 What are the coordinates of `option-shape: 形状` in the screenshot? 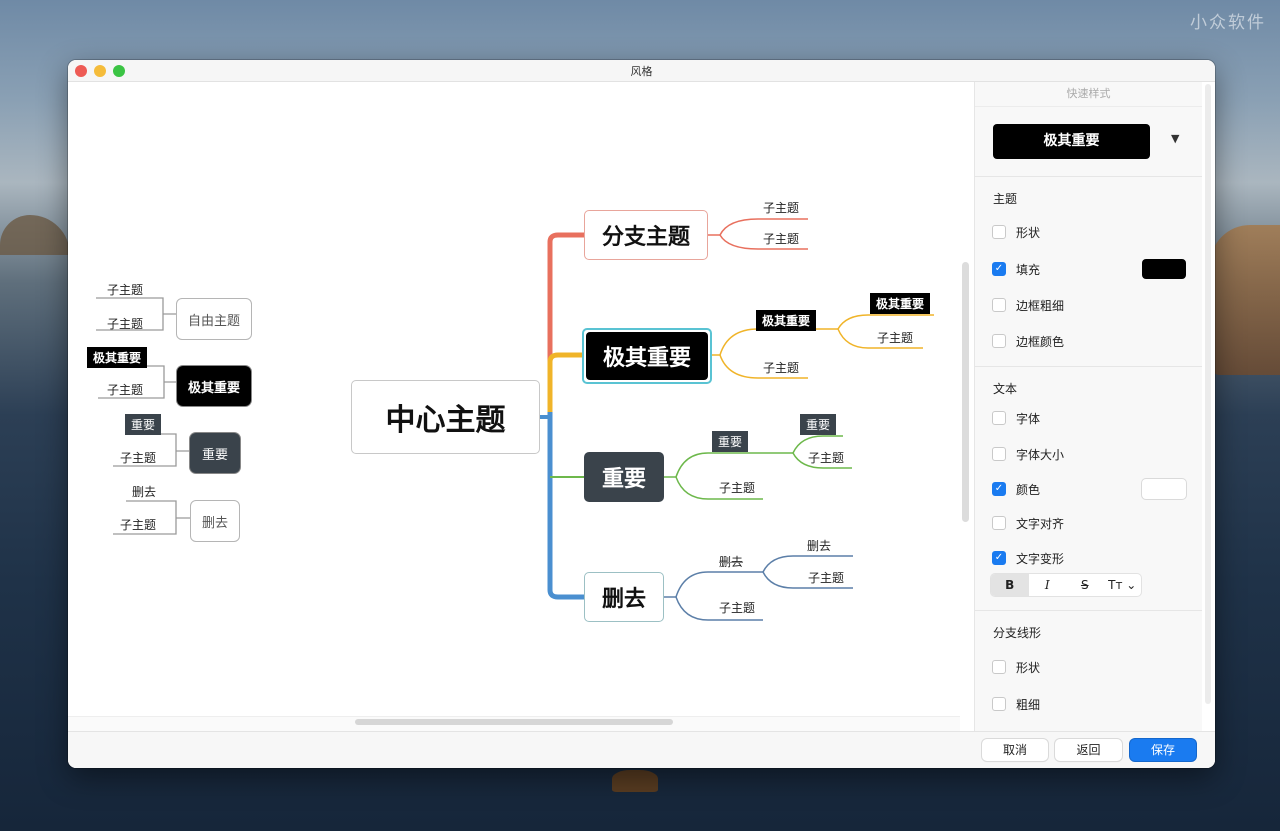 It's located at (1016, 232).